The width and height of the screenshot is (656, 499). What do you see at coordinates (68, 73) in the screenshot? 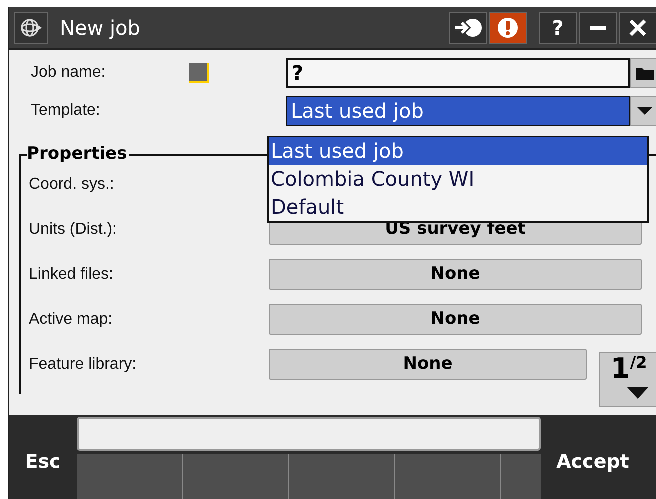
I see `field-label: Job name:` at bounding box center [68, 73].